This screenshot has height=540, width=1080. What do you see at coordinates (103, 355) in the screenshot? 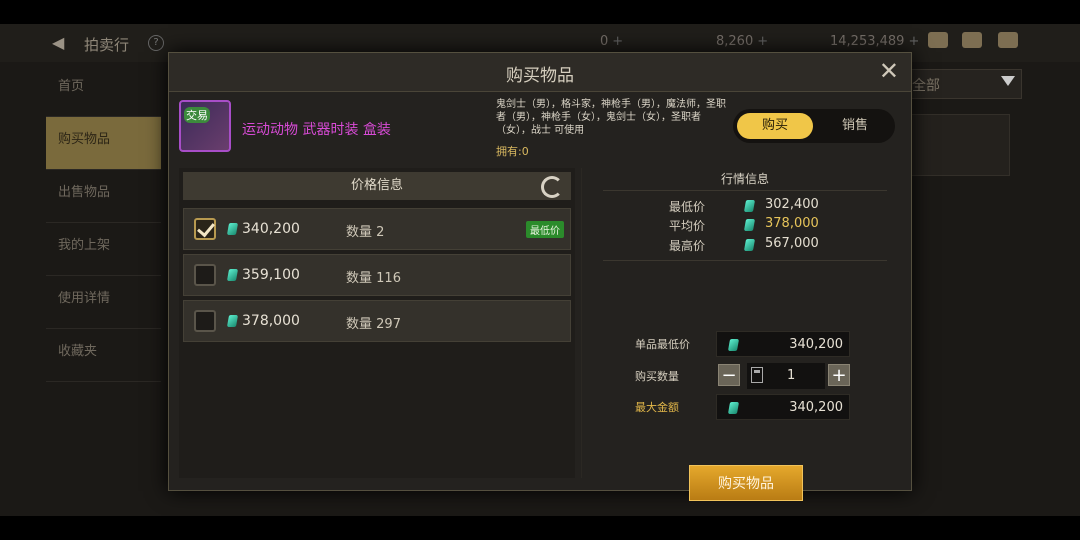
I see `sidebar-item-favorites: 收藏夹` at bounding box center [103, 355].